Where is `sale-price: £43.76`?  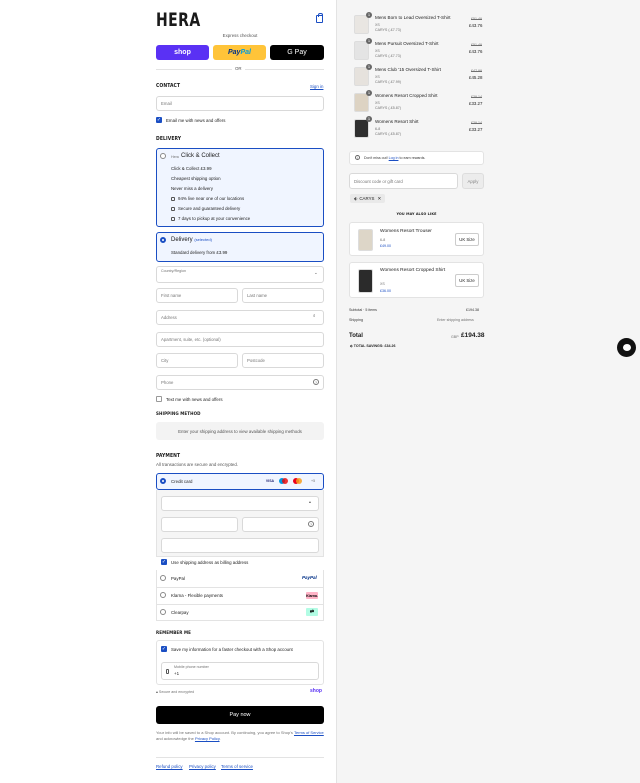 sale-price: £43.76 is located at coordinates (476, 51).